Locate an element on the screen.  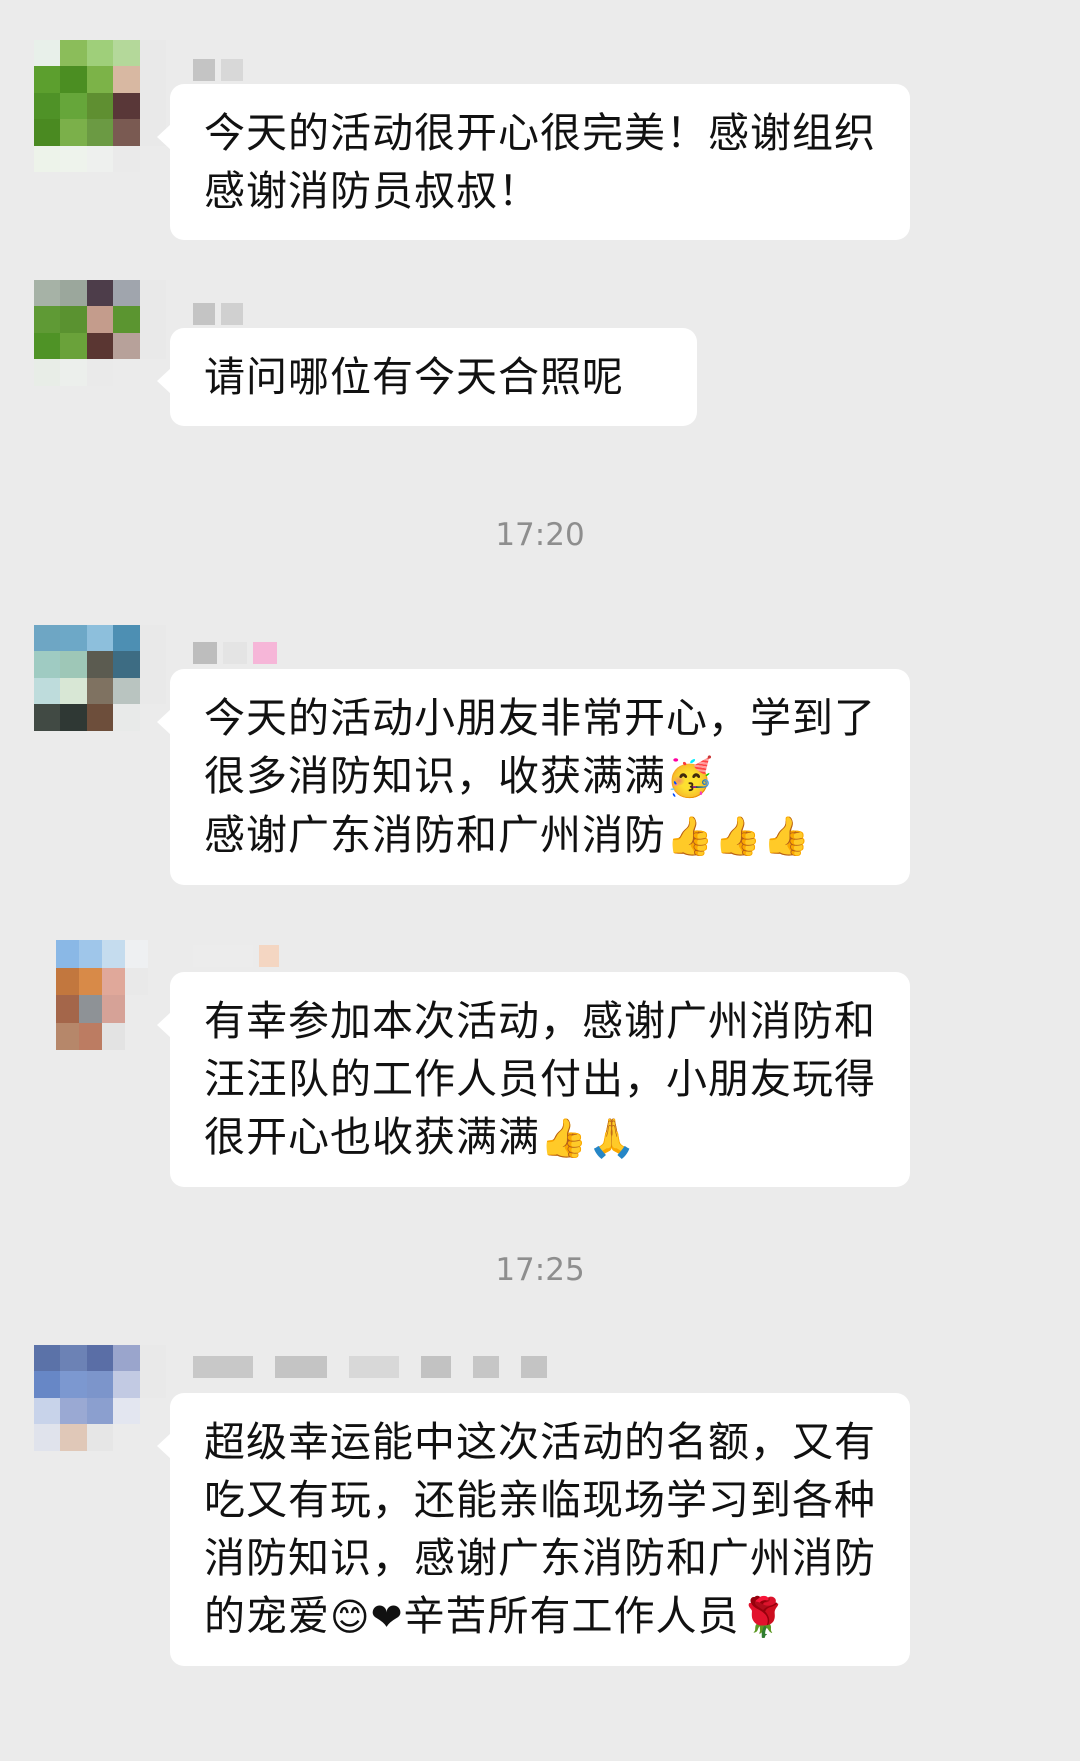
thumbs-up-icon: 👍👍👍 is located at coordinates (738, 836).